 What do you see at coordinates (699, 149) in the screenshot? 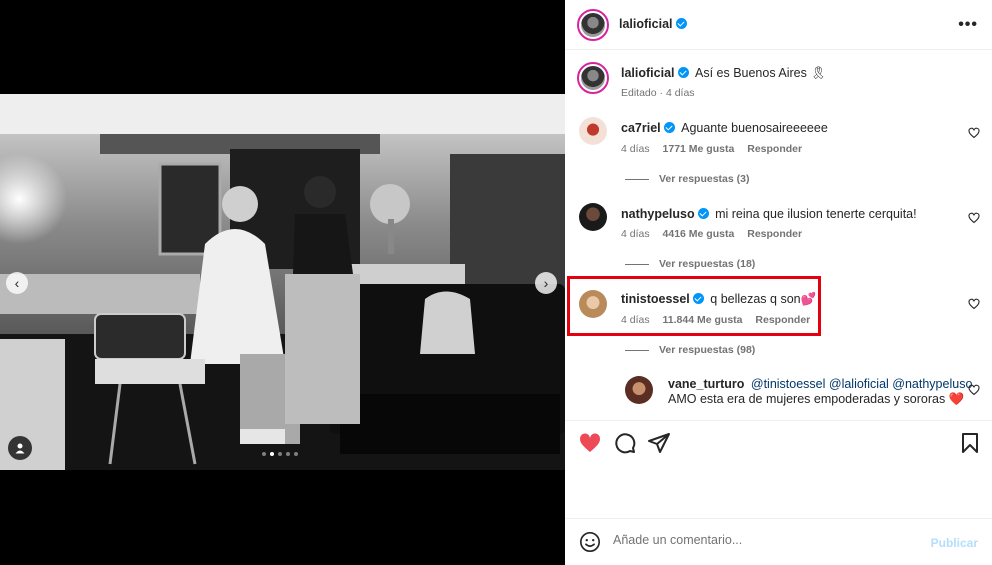
I see `comment-likes: 1771 Me gusta` at bounding box center [699, 149].